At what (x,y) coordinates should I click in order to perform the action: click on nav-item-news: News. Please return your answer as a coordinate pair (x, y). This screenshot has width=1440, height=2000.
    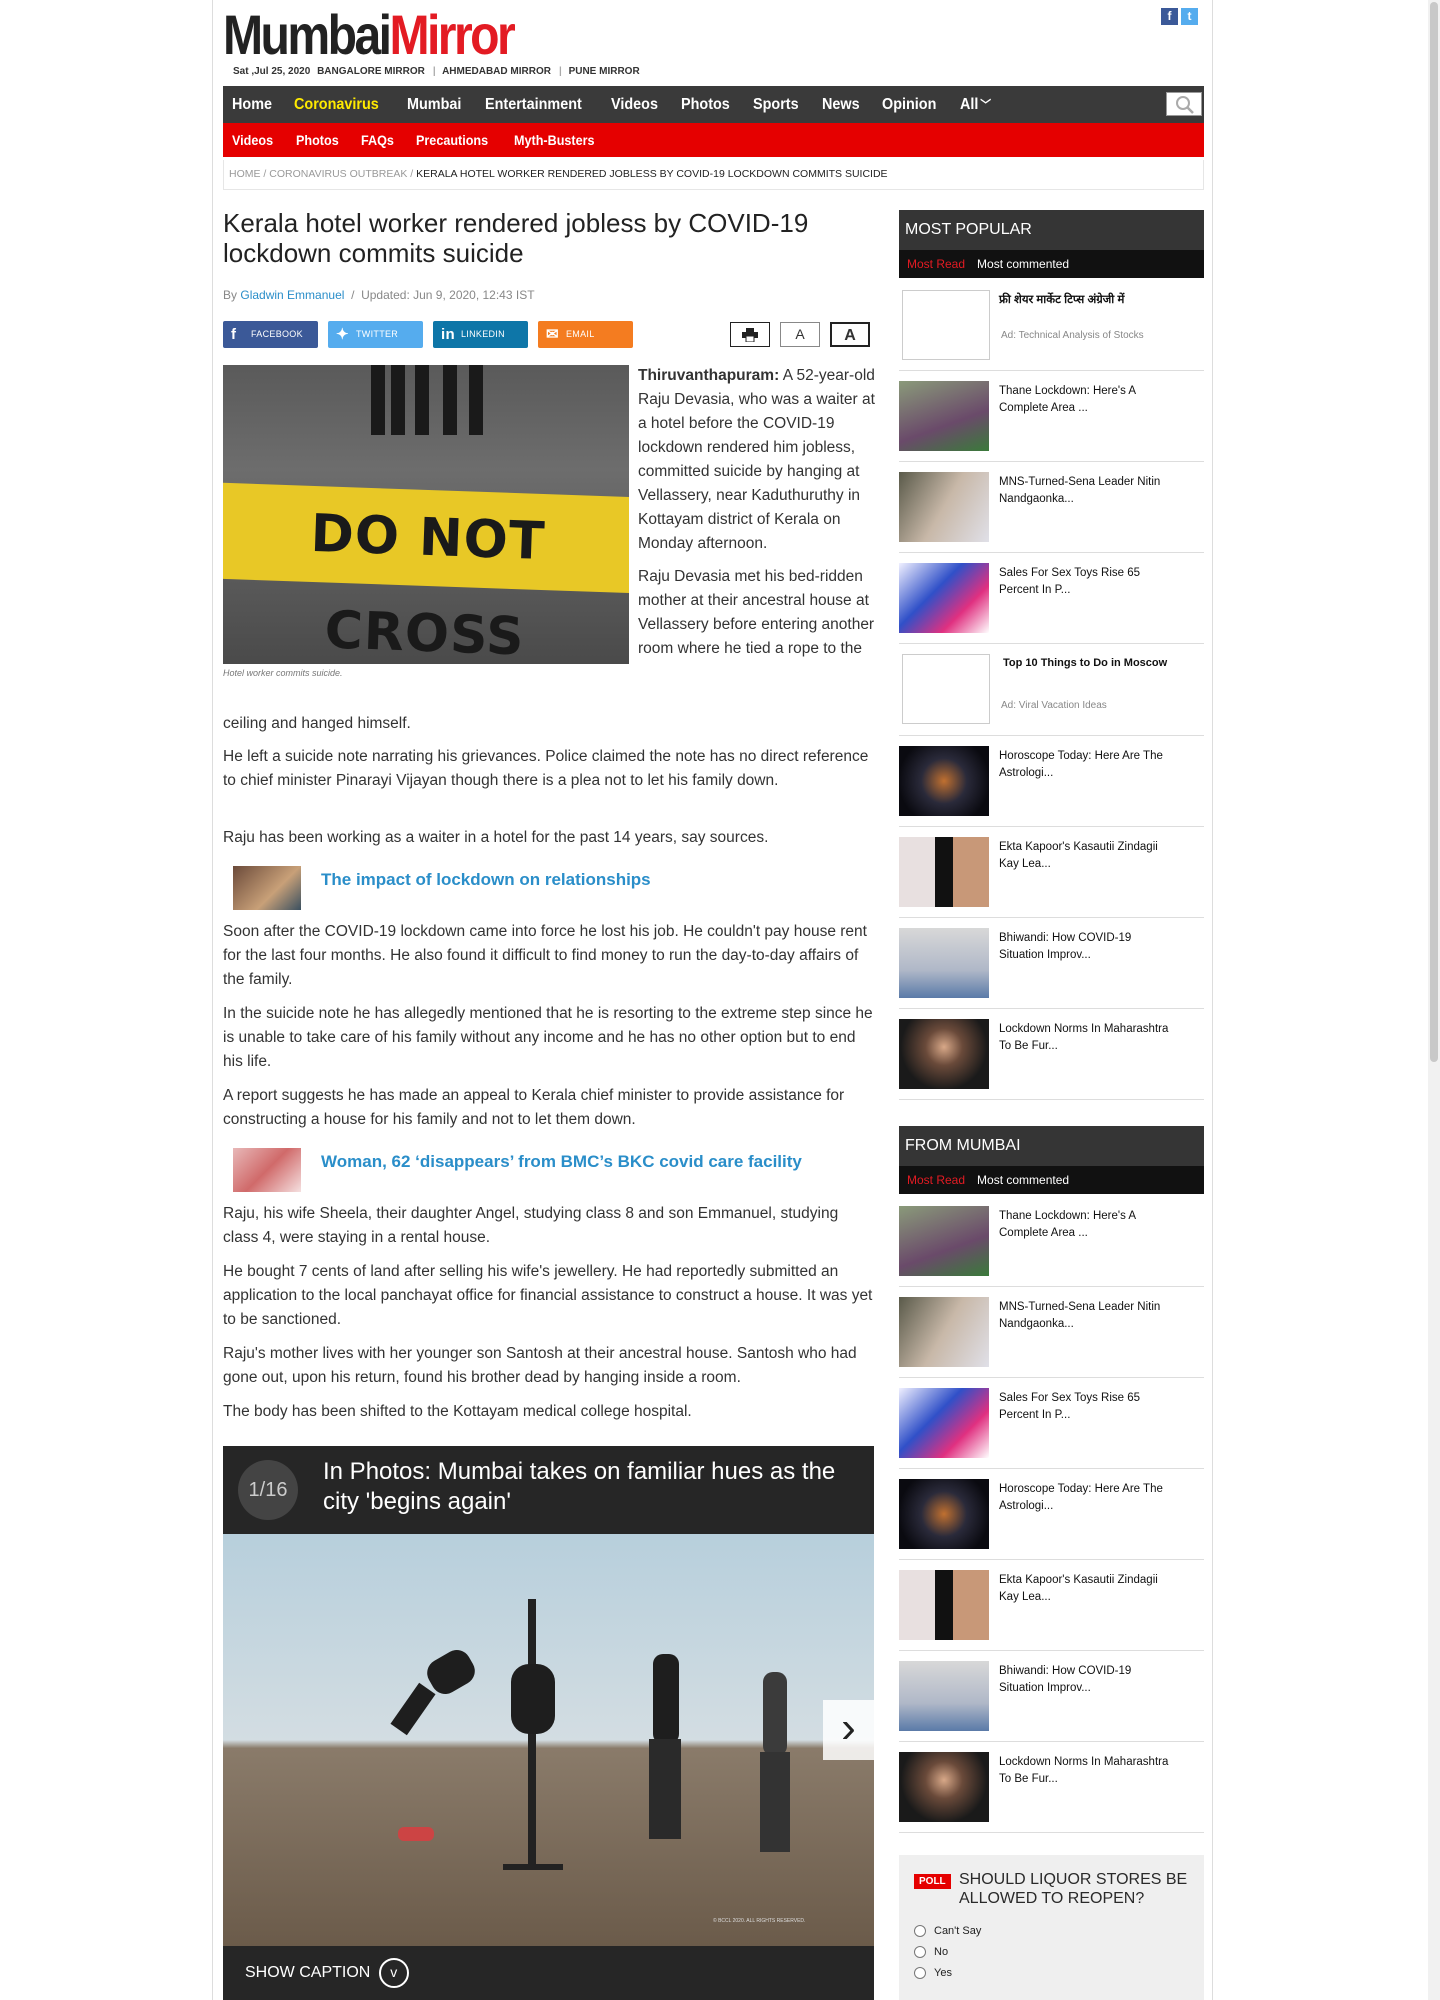
    Looking at the image, I should click on (841, 104).